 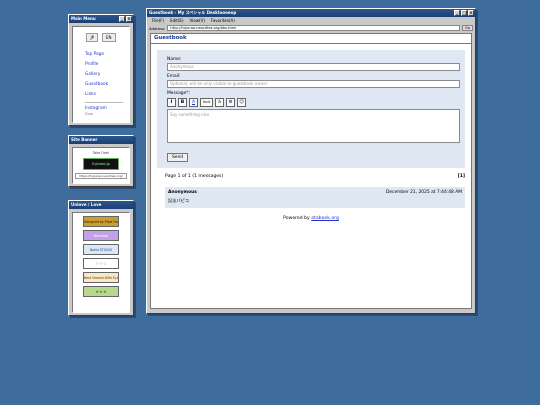 I want to click on go-button: Go, so click(x=467, y=28).